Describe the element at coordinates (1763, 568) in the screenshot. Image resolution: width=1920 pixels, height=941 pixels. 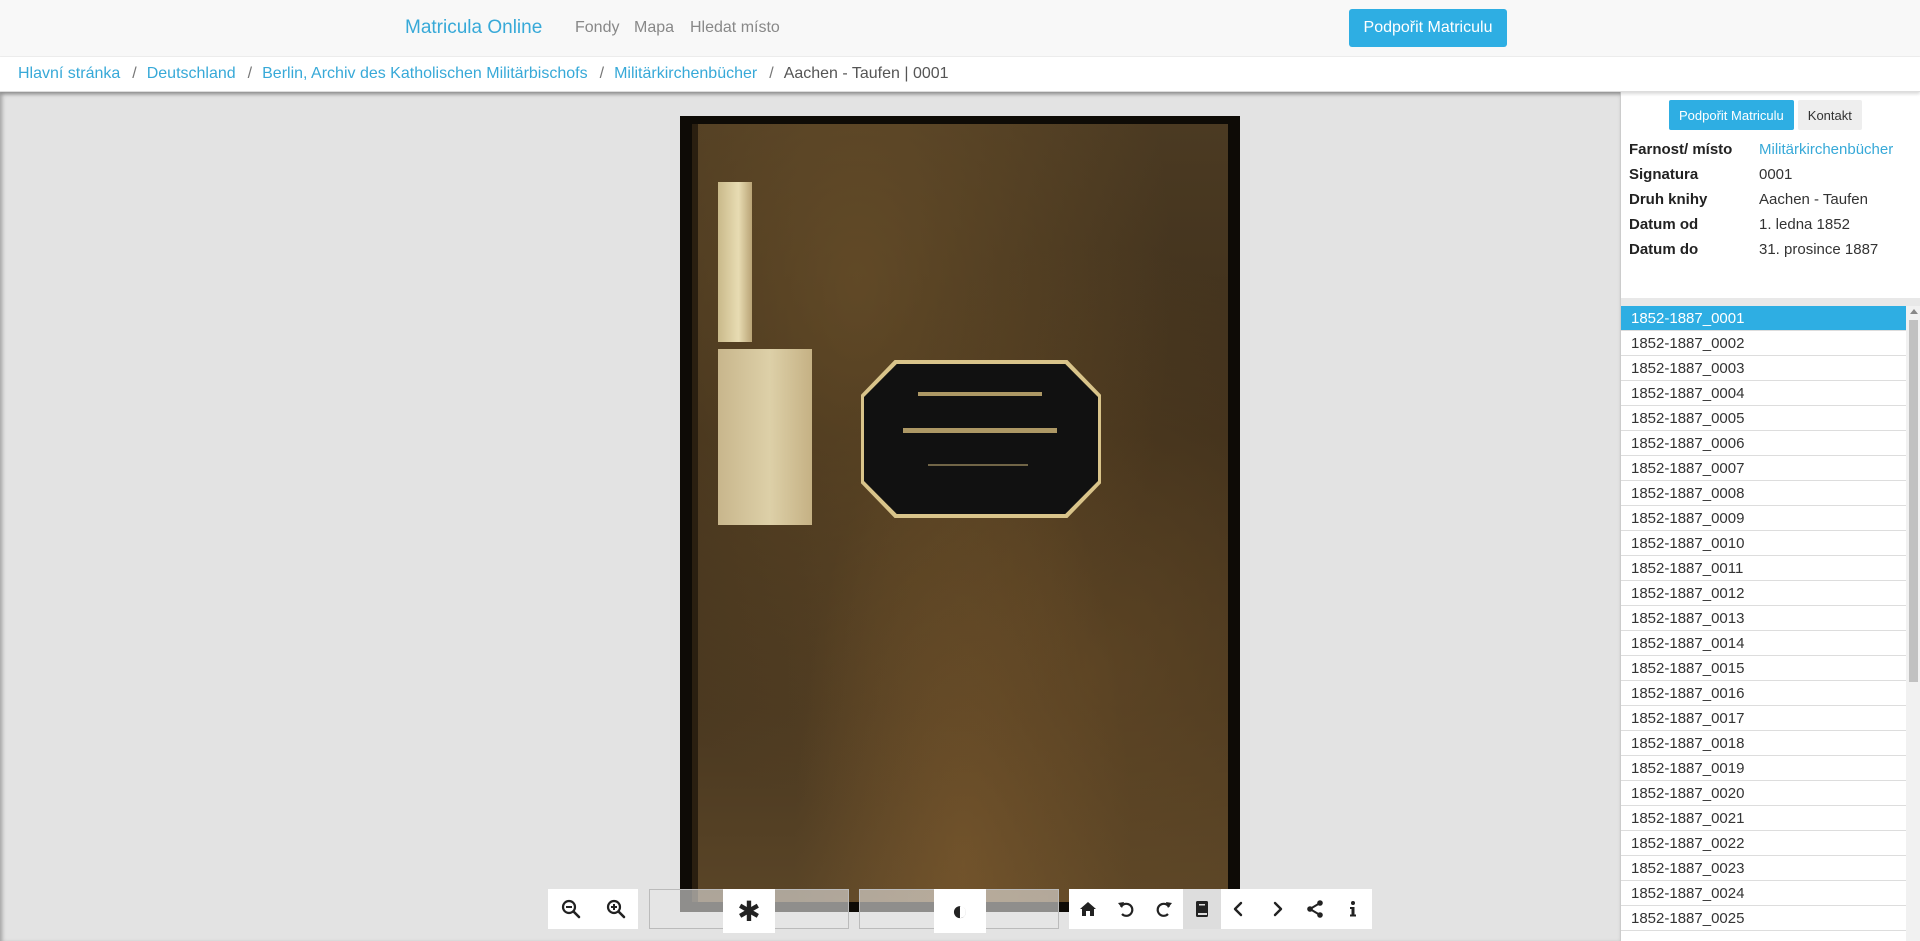
I see `page-list-item: 1852-1887_0011` at that location.